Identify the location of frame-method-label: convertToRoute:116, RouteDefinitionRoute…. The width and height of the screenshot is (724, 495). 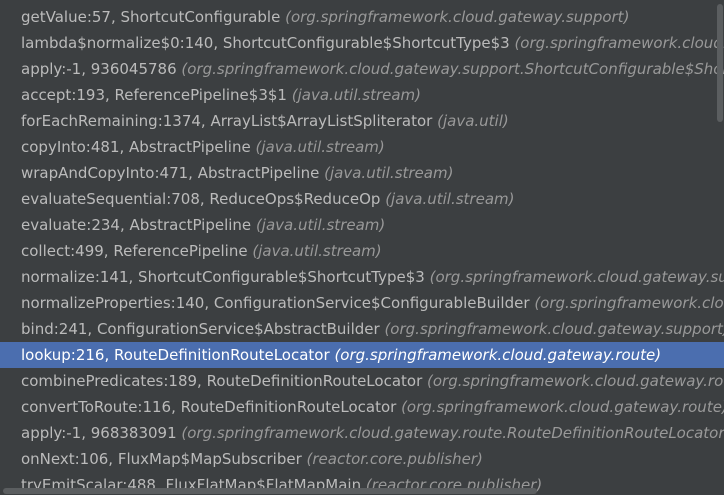
(209, 407).